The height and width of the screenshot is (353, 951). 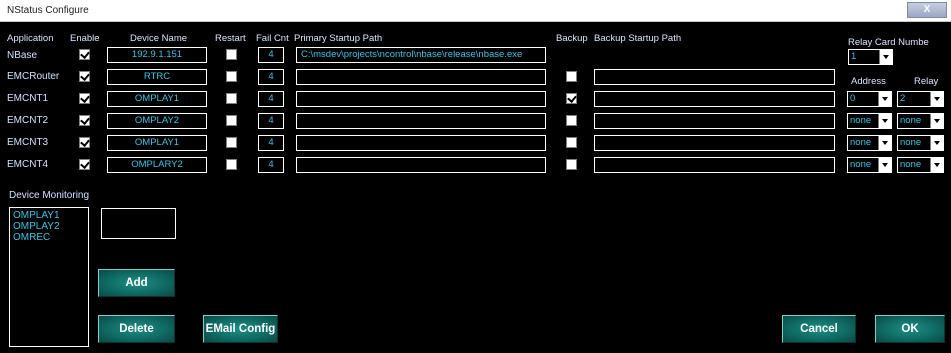 What do you see at coordinates (33, 76) in the screenshot?
I see `app-name: EMCRouter` at bounding box center [33, 76].